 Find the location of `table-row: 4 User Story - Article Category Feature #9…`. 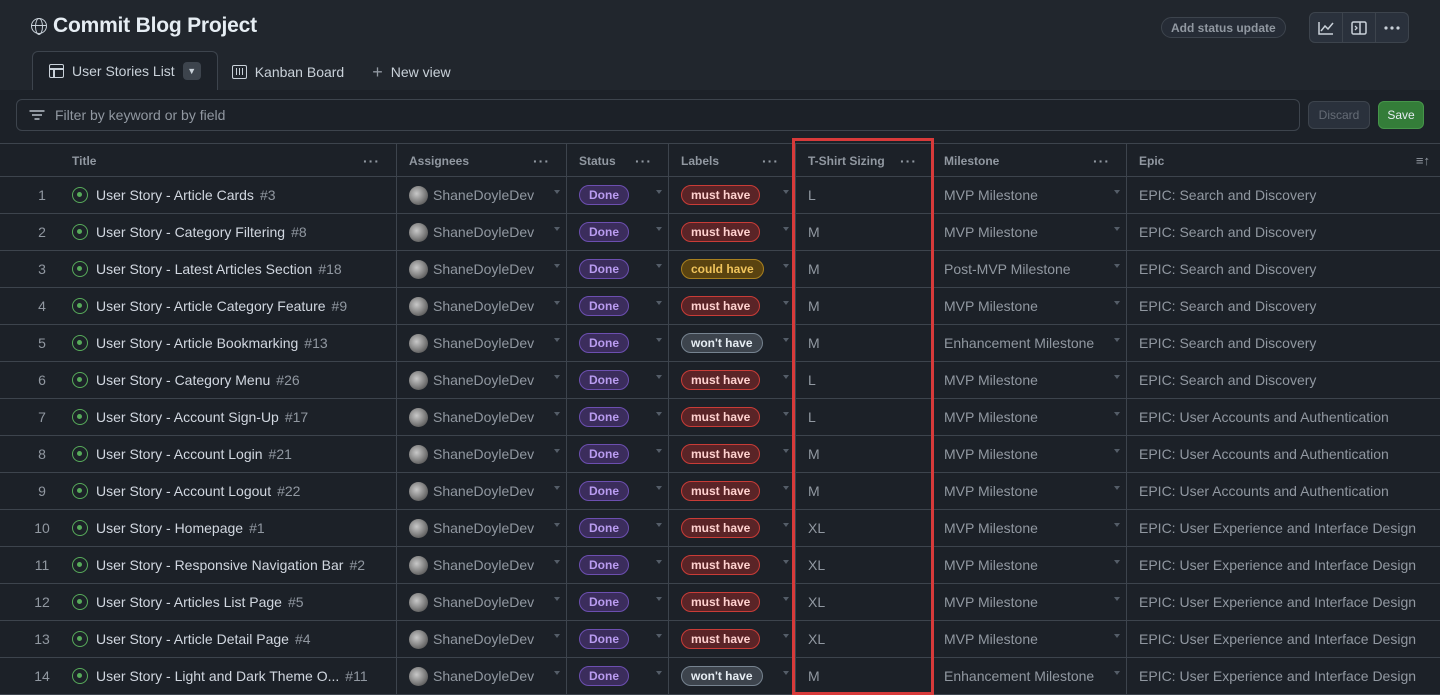

table-row: 4 User Story - Article Category Feature #9… is located at coordinates (720, 306).